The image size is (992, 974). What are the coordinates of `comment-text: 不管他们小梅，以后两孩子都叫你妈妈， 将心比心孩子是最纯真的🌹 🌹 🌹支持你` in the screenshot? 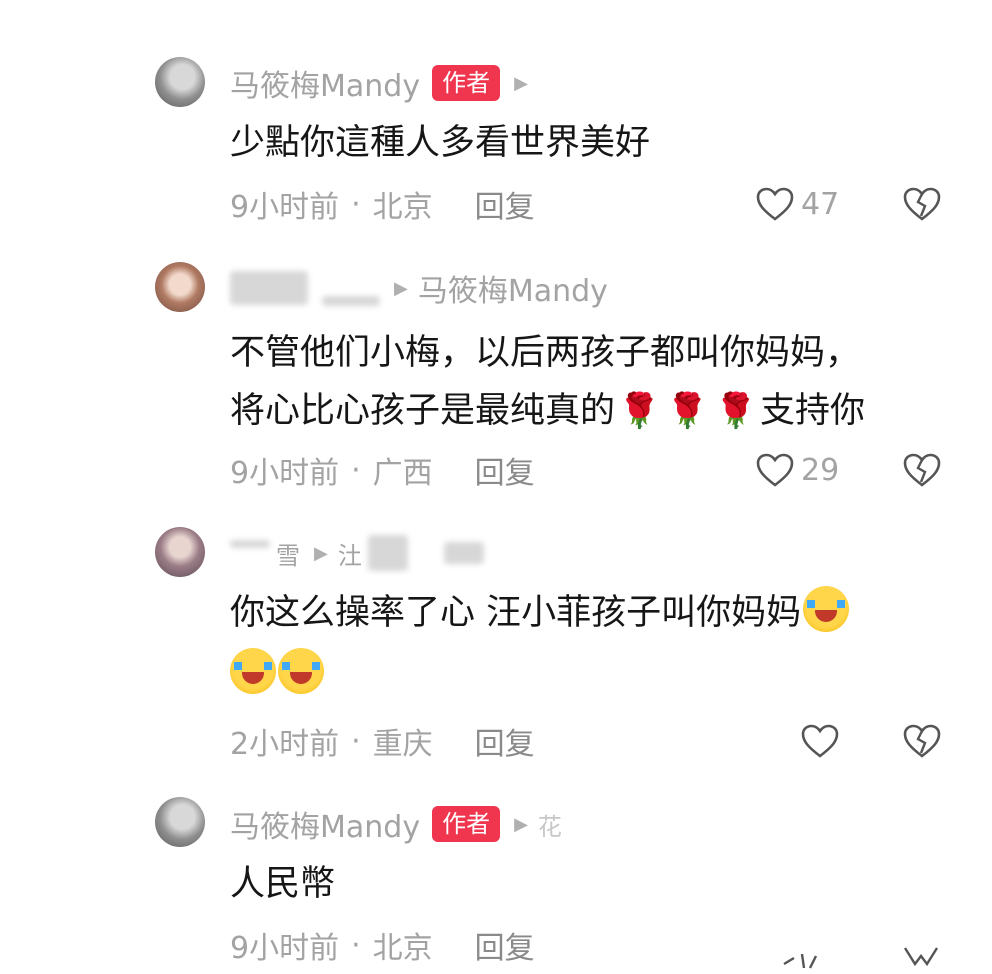 It's located at (547, 382).